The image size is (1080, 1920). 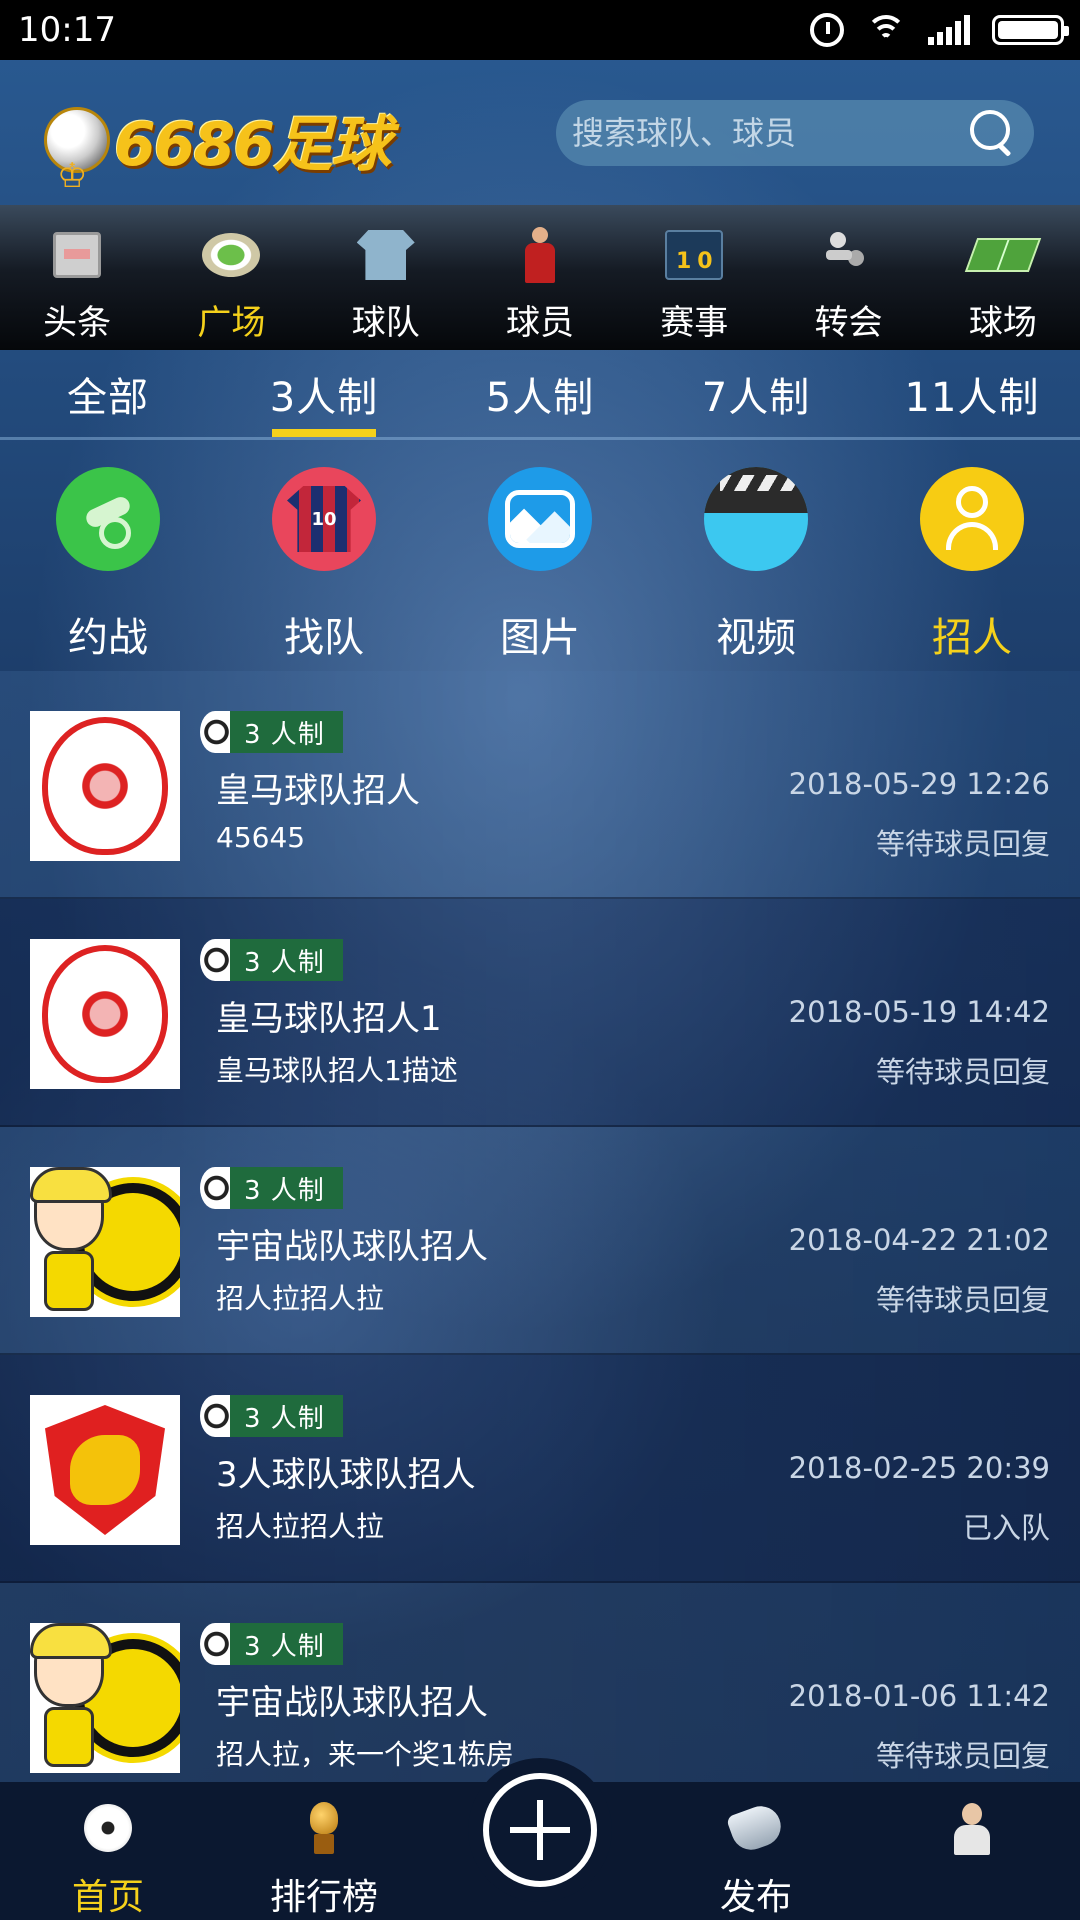 I want to click on action-label: 找队, so click(x=324, y=638).